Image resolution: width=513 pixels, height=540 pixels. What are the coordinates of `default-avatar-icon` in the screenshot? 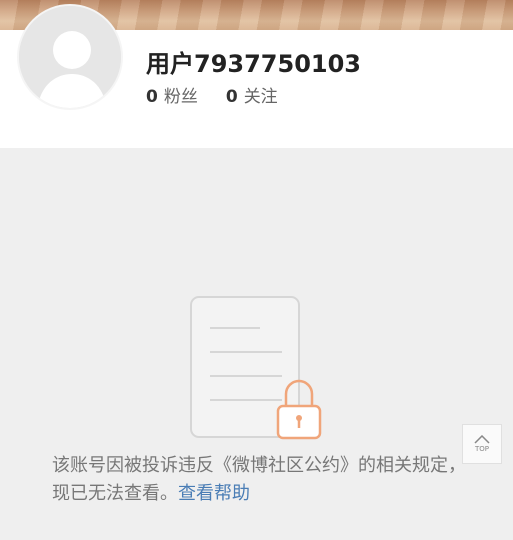 It's located at (70, 57).